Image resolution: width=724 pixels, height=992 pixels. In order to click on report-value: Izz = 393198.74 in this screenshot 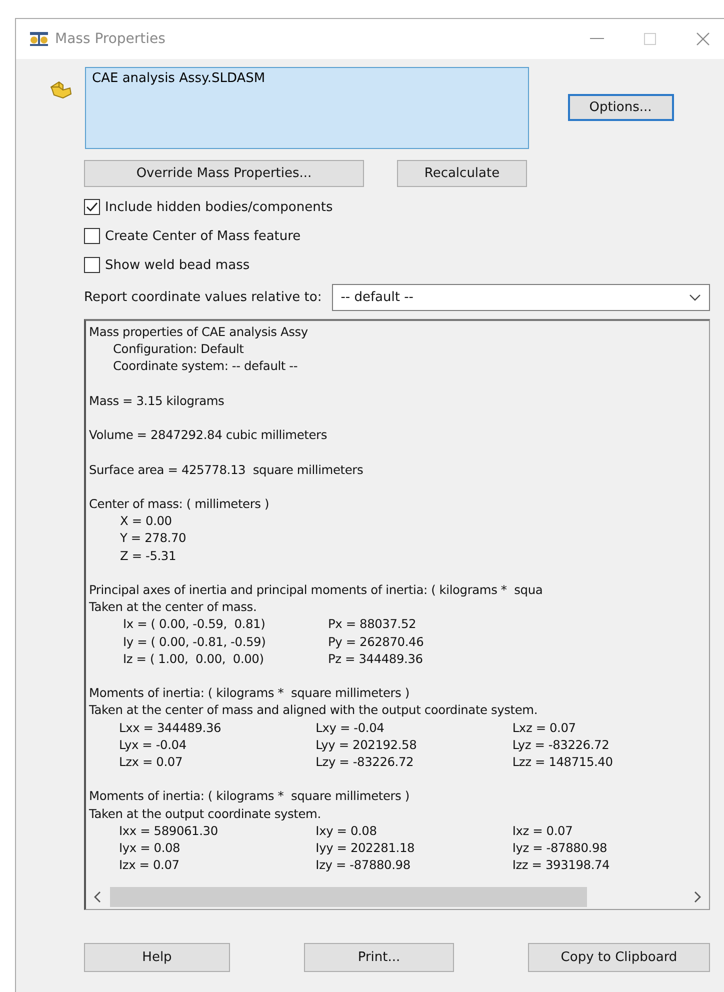, I will do `click(561, 865)`.